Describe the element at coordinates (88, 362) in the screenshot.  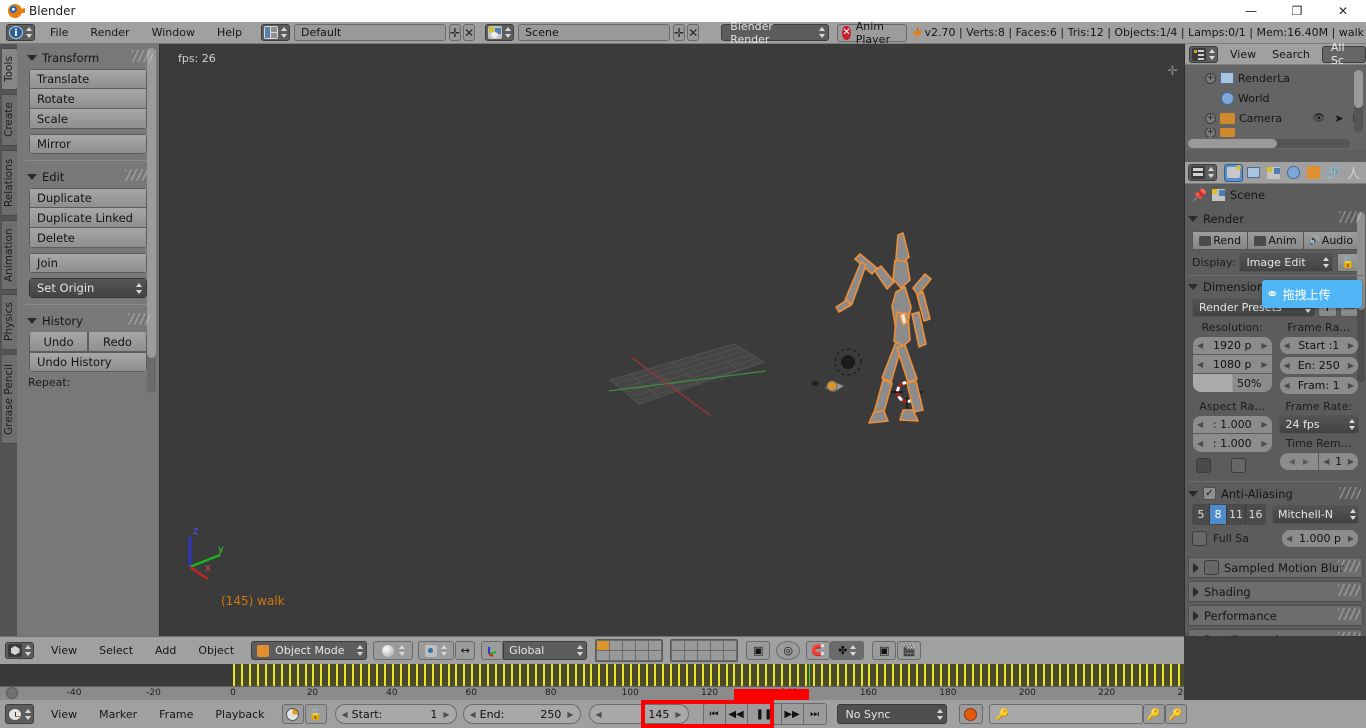
I see `undo-history-button: Undo History` at that location.